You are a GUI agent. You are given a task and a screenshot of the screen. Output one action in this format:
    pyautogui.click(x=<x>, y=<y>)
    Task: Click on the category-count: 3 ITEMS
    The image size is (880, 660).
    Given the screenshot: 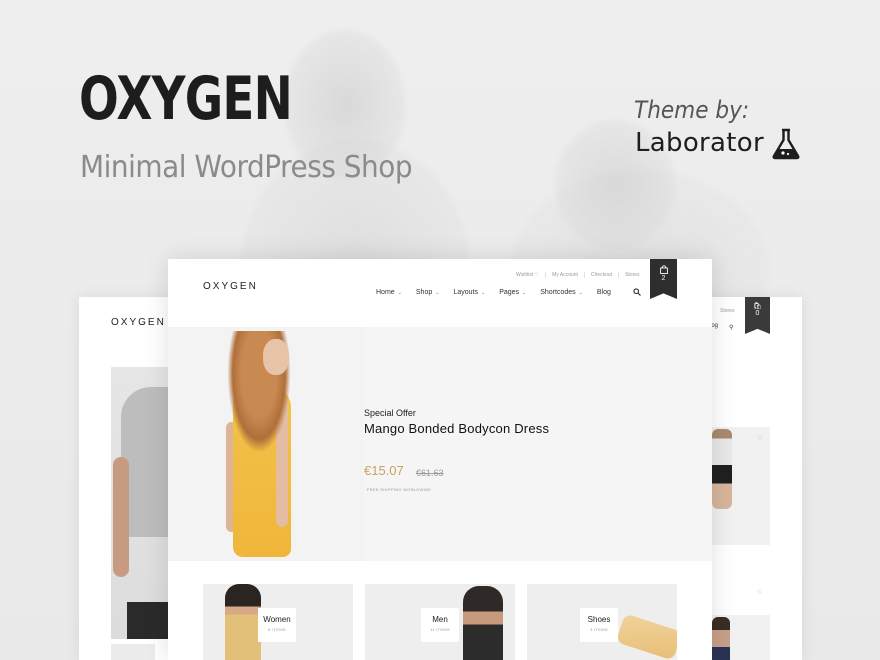 What is the action you would take?
    pyautogui.click(x=599, y=629)
    